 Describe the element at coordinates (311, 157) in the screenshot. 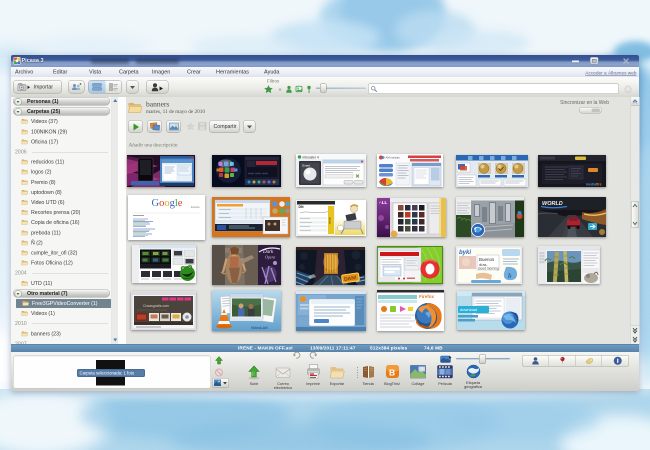

I see `svg-text: mbooster 4` at that location.